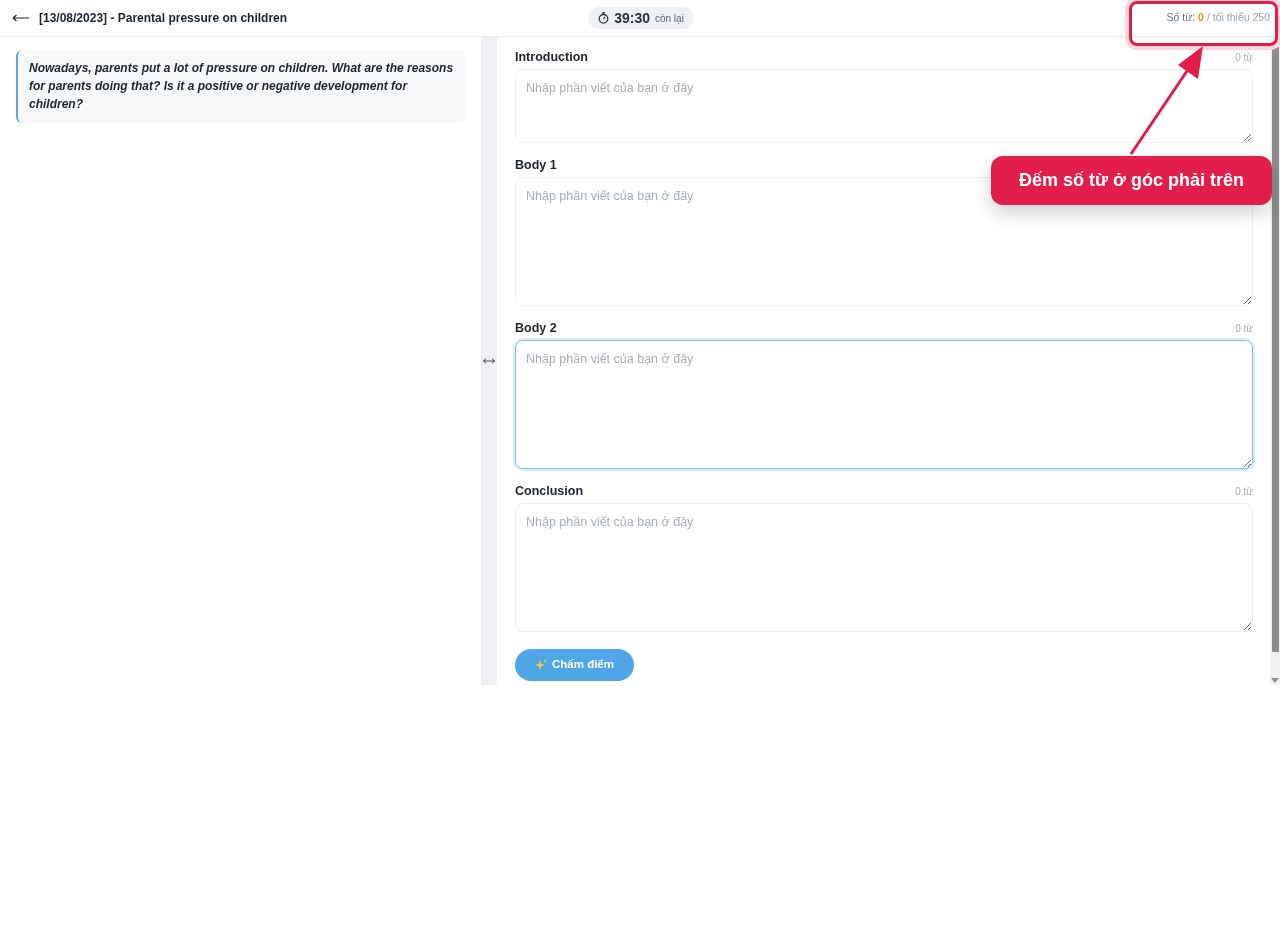 This screenshot has height=950, width=1280. I want to click on grade-button: Chấm điểm, so click(574, 665).